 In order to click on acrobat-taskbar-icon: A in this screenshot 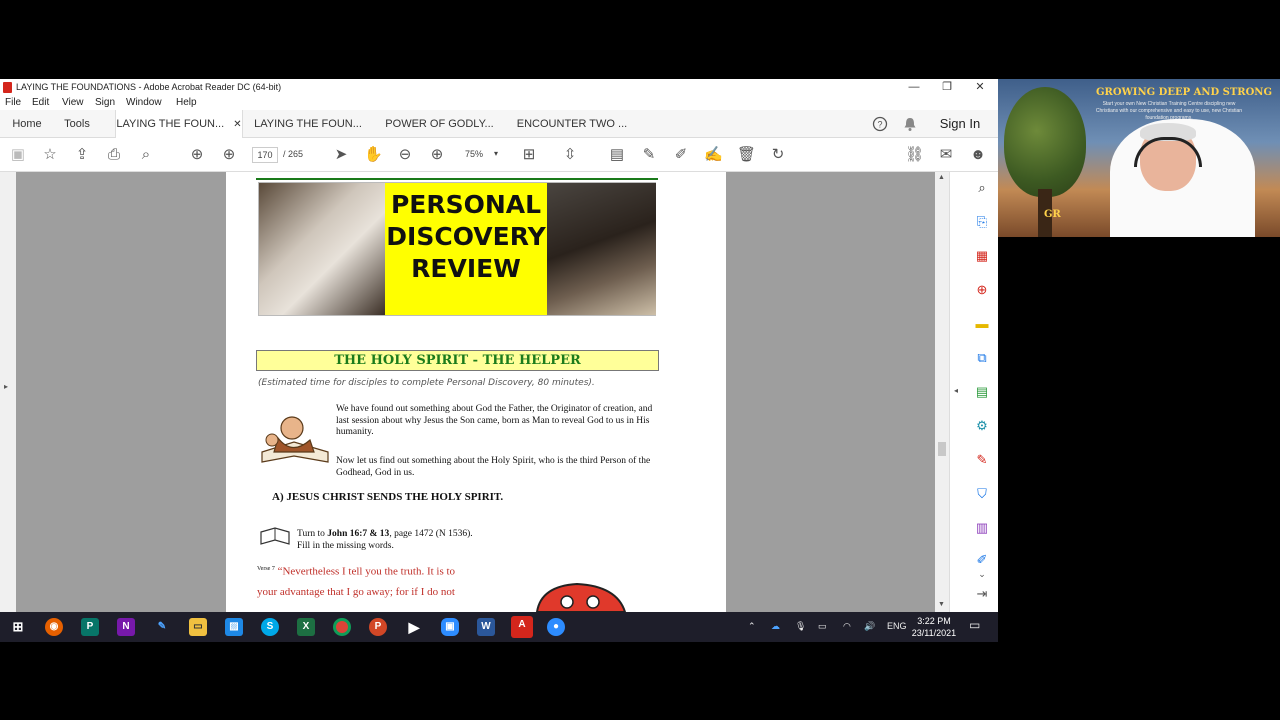, I will do `click(522, 627)`.